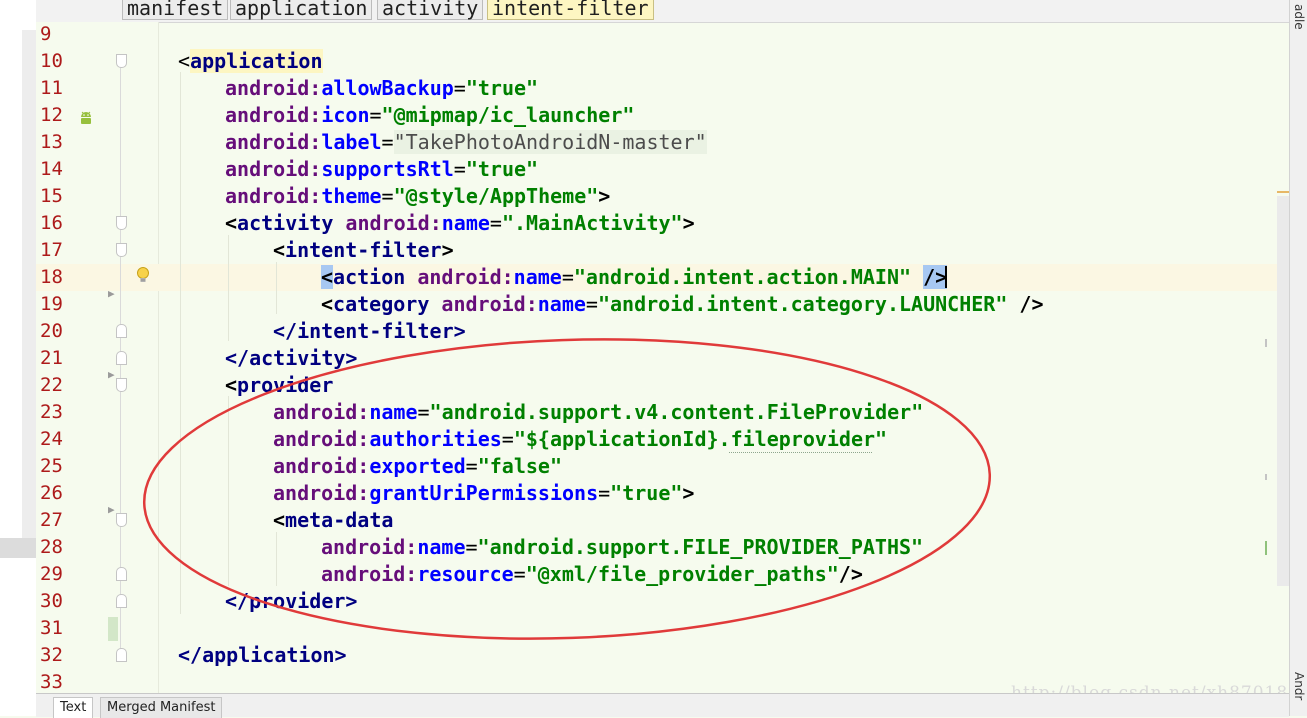 Image resolution: width=1307 pixels, height=718 pixels. What do you see at coordinates (550, 142) in the screenshot?
I see `attr-value: "TakePhotoAndroidN-master"` at bounding box center [550, 142].